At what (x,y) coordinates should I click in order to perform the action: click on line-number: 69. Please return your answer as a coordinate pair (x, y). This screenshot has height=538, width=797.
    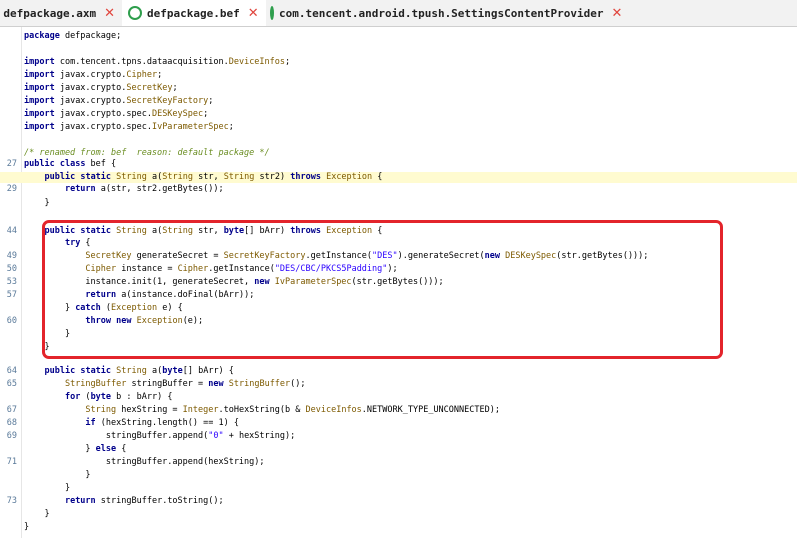
    Looking at the image, I should click on (11, 436).